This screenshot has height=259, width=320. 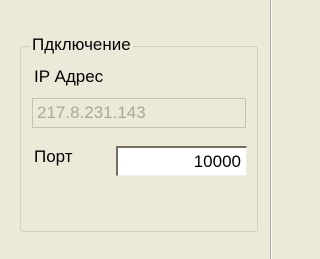 What do you see at coordinates (69, 76) in the screenshot?
I see `ip-address-label: IP Адрес` at bounding box center [69, 76].